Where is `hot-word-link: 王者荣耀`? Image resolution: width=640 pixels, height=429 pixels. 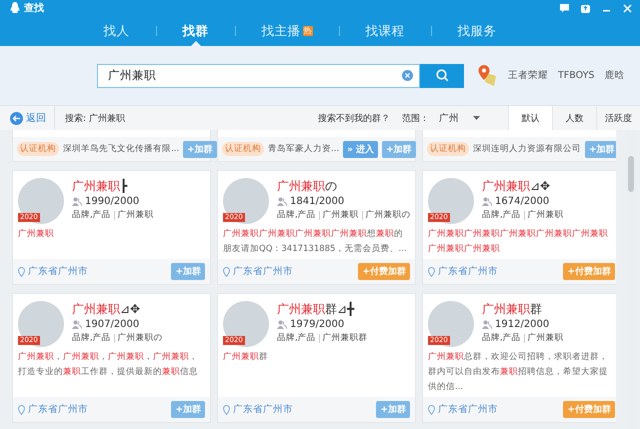
hot-word-link: 王者荣耀 is located at coordinates (528, 75).